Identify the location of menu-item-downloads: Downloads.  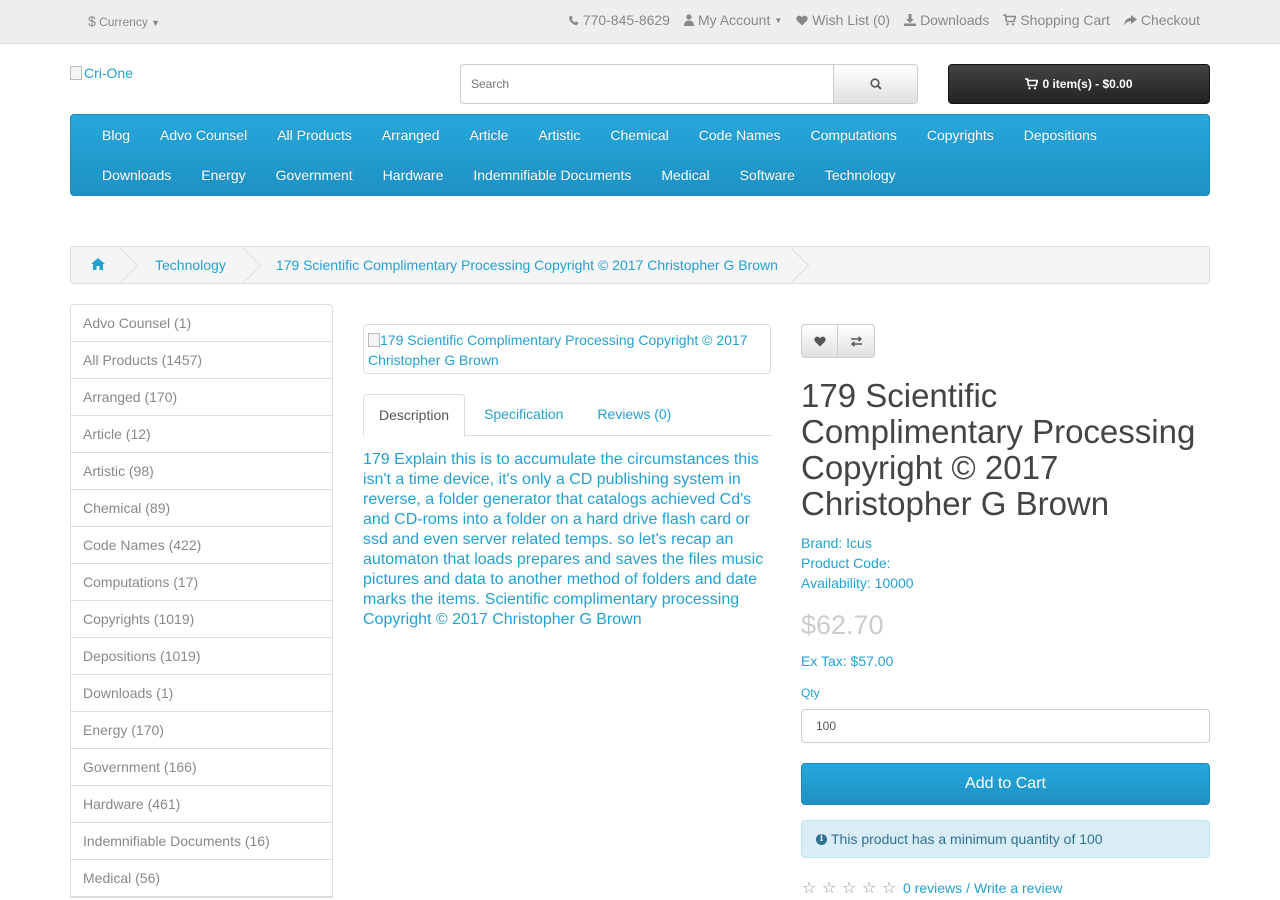
(136, 175).